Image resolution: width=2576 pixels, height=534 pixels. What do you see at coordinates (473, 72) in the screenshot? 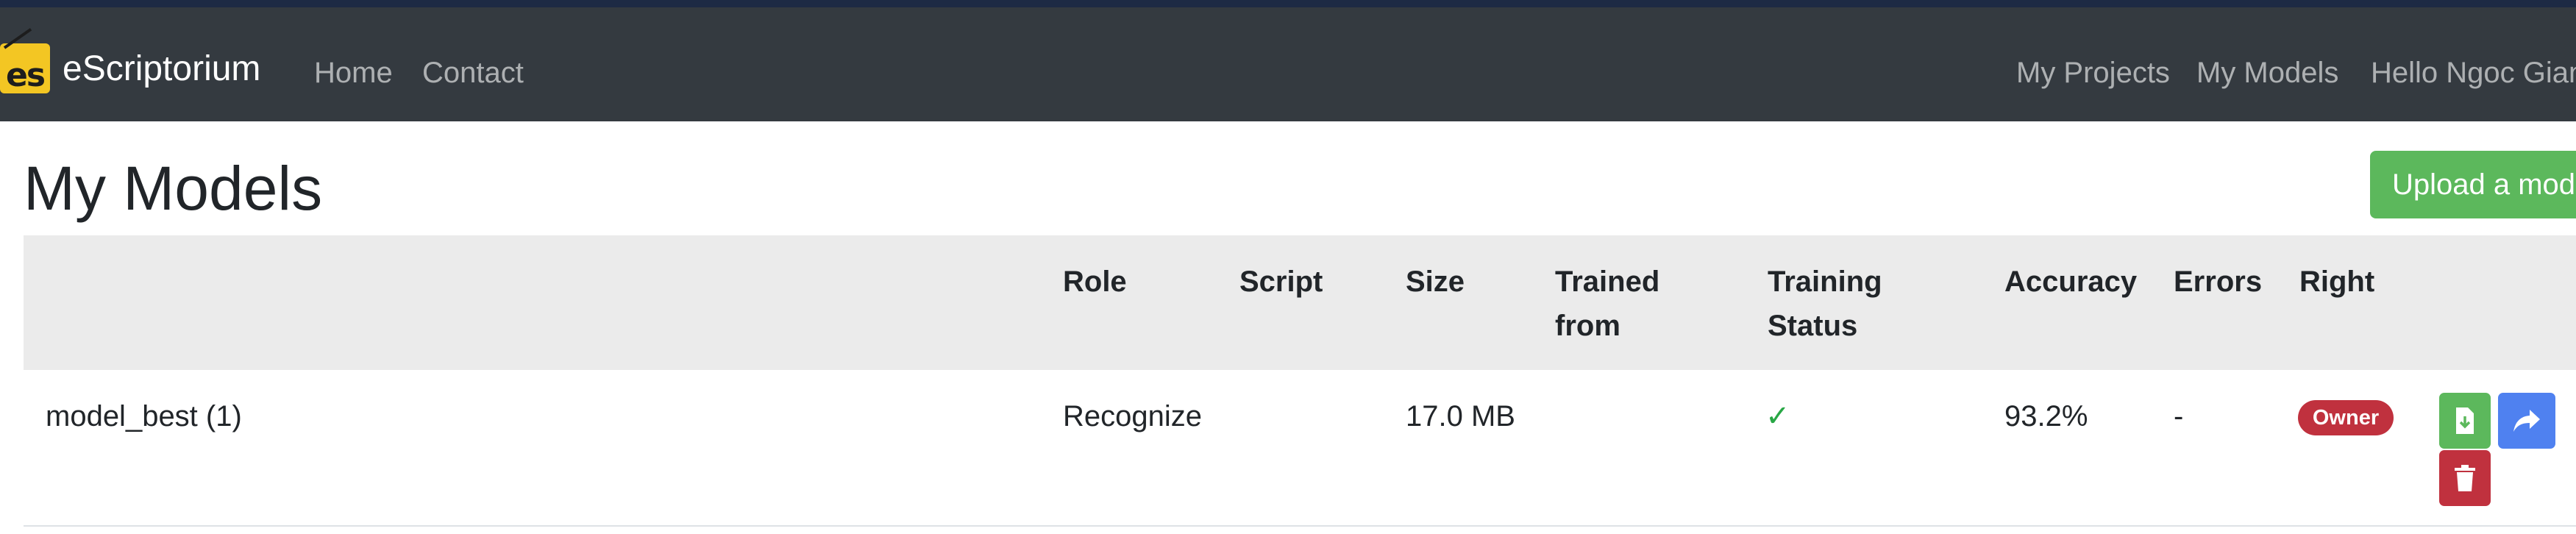
I see `nav-contact-link: Contact` at bounding box center [473, 72].